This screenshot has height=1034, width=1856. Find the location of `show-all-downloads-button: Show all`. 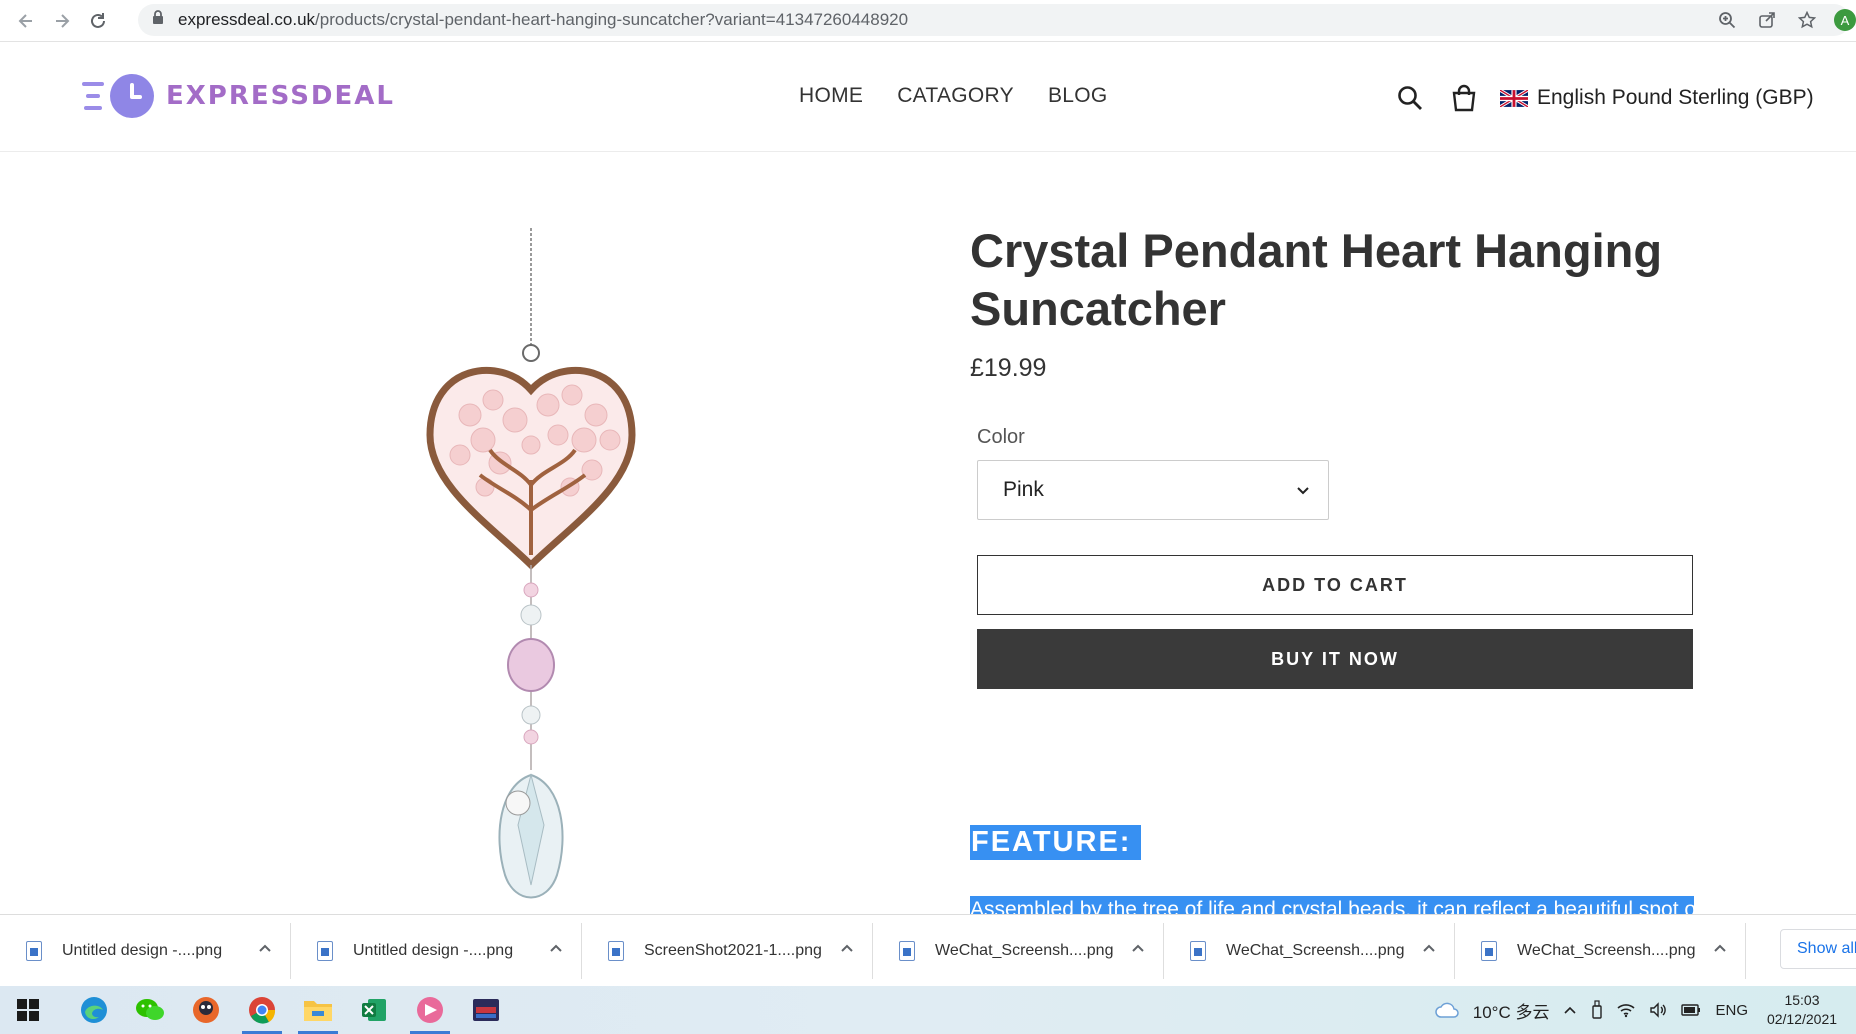

show-all-downloads-button: Show all is located at coordinates (1818, 949).